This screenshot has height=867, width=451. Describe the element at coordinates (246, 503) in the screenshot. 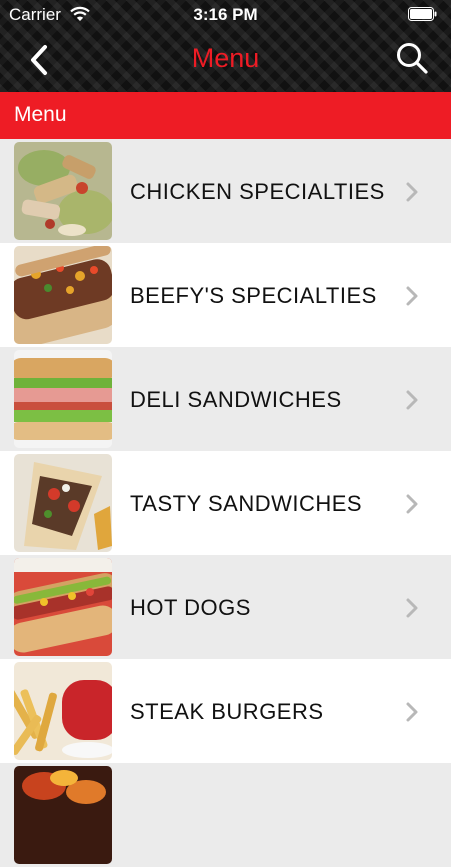

I see `menu-item-label: TASTY SANDWICHES` at that location.